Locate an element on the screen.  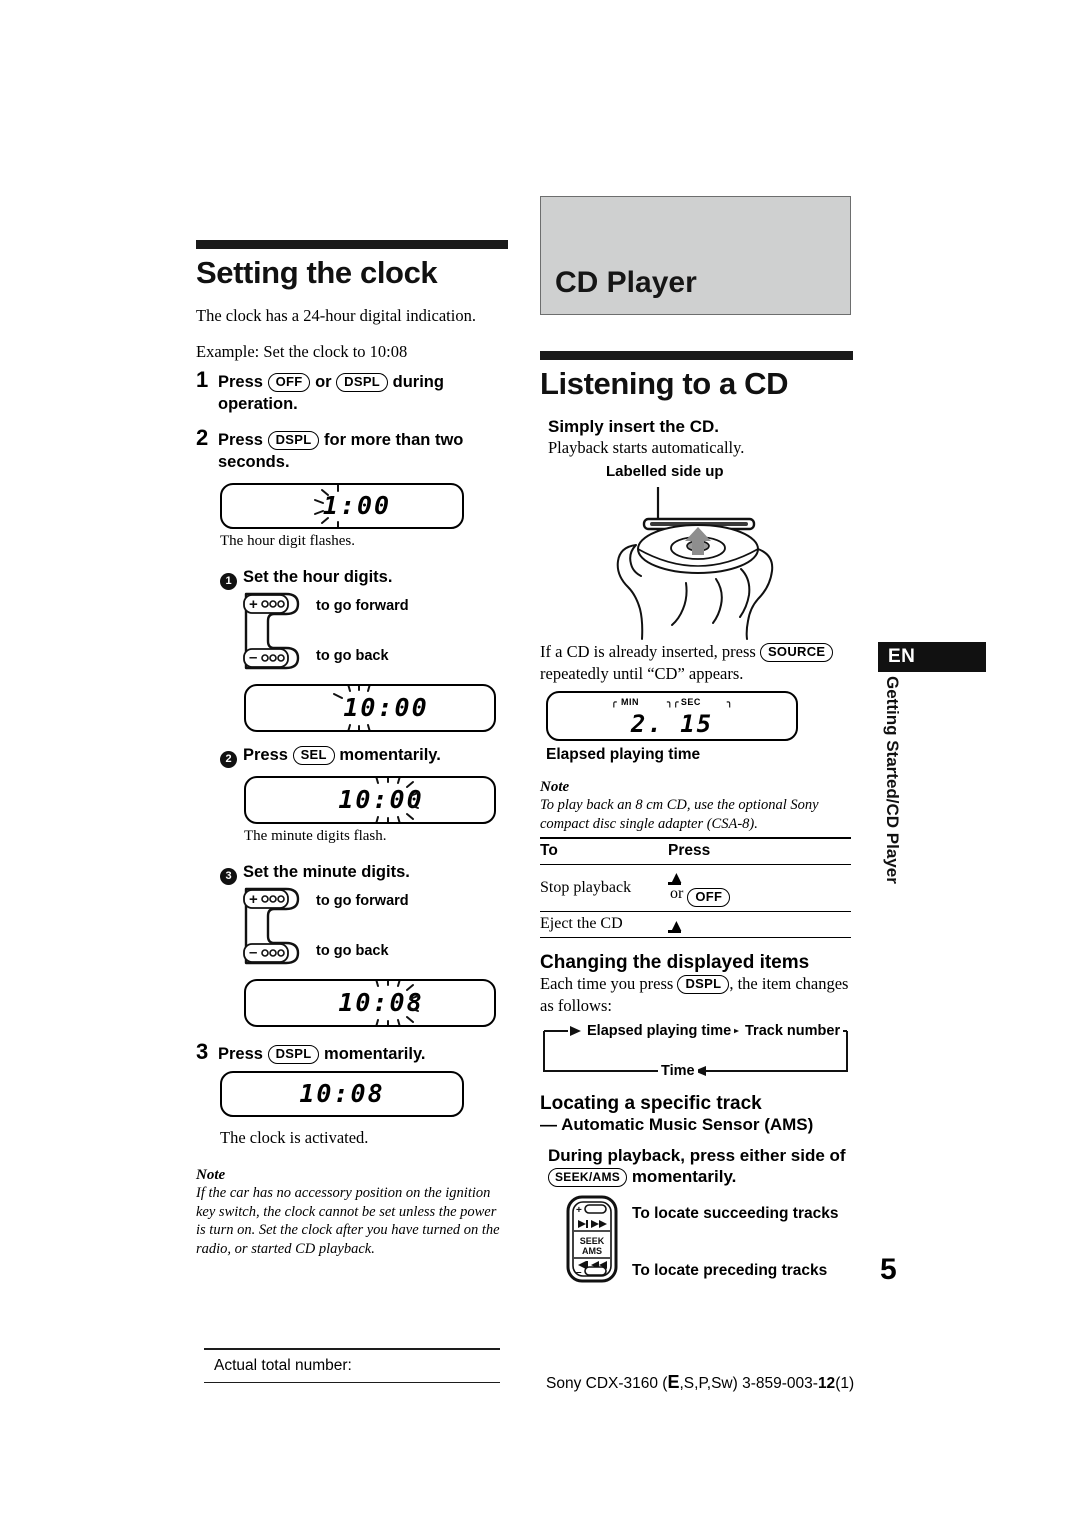
substep-2: 2 Press SEL momentarily. is located at coordinates (364, 756).